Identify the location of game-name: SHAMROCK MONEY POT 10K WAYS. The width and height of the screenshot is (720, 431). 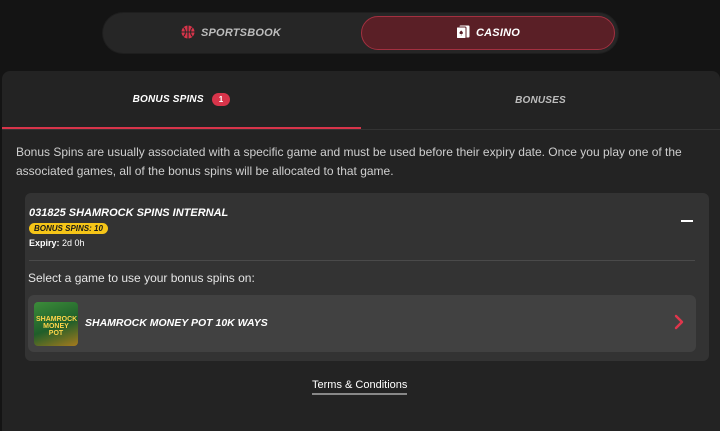
(176, 323).